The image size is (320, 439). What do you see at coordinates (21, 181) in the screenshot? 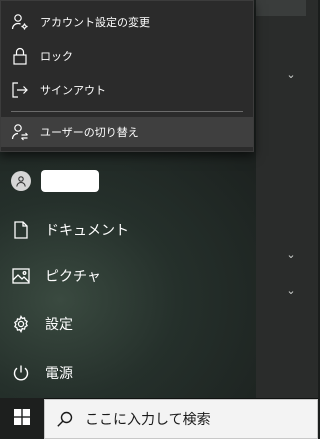
I see `avatar-icon` at bounding box center [21, 181].